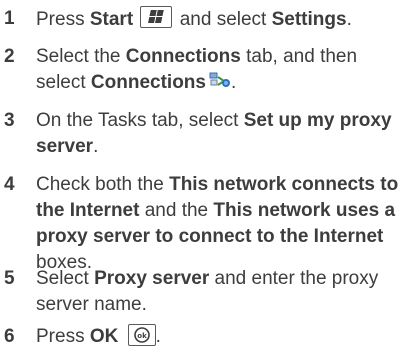  I want to click on step-number: 3, so click(9, 120).